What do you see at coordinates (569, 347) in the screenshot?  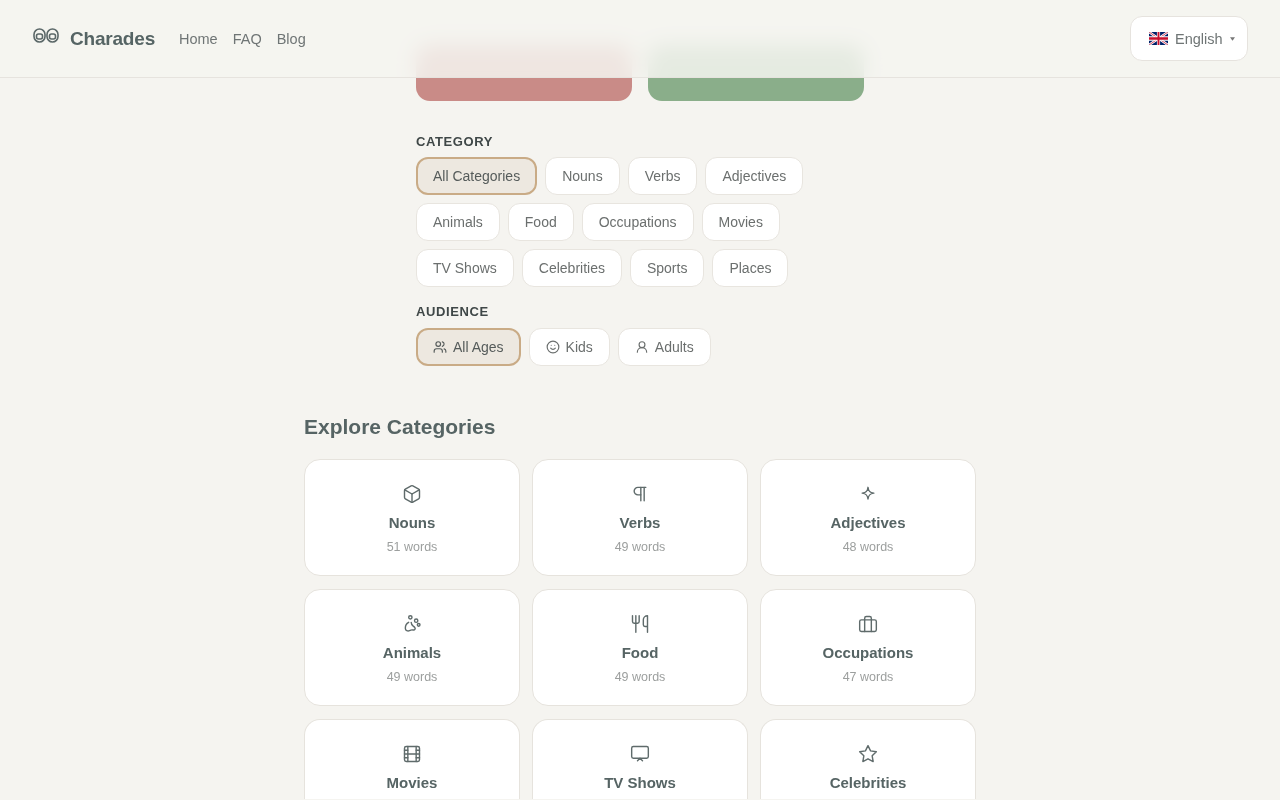 I see `audience-chip: Kids` at bounding box center [569, 347].